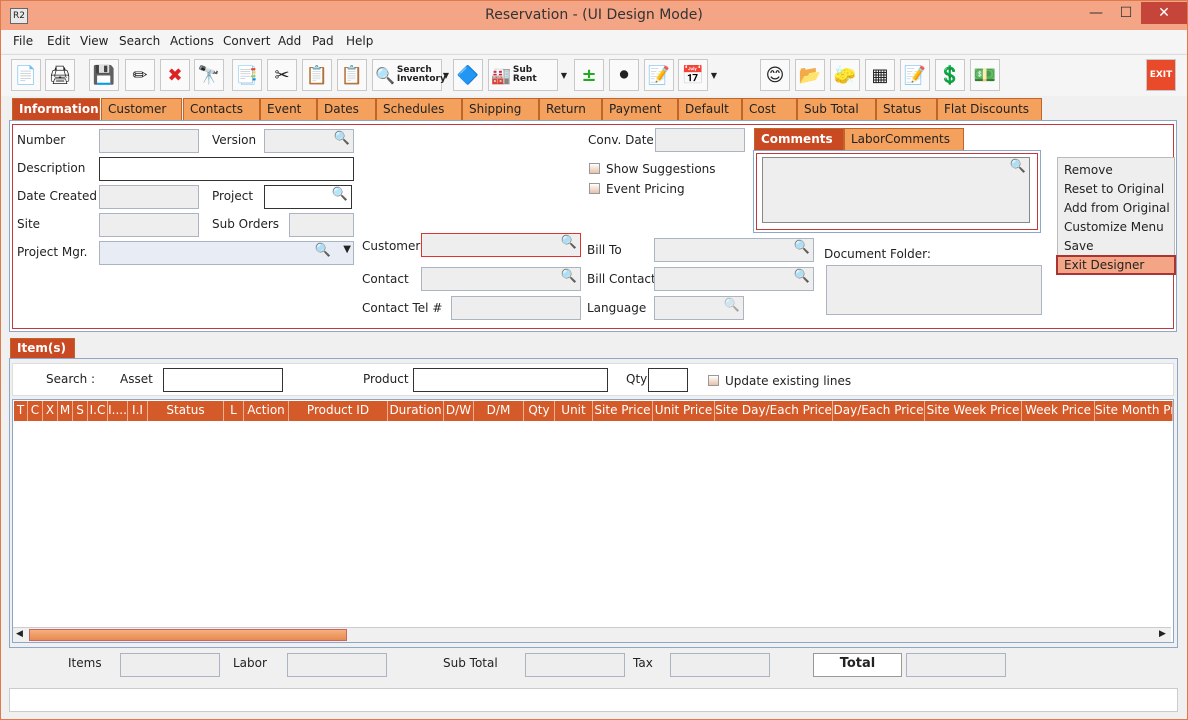 Image resolution: width=1188 pixels, height=720 pixels. What do you see at coordinates (21, 411) in the screenshot?
I see `grid-header-t: T` at bounding box center [21, 411].